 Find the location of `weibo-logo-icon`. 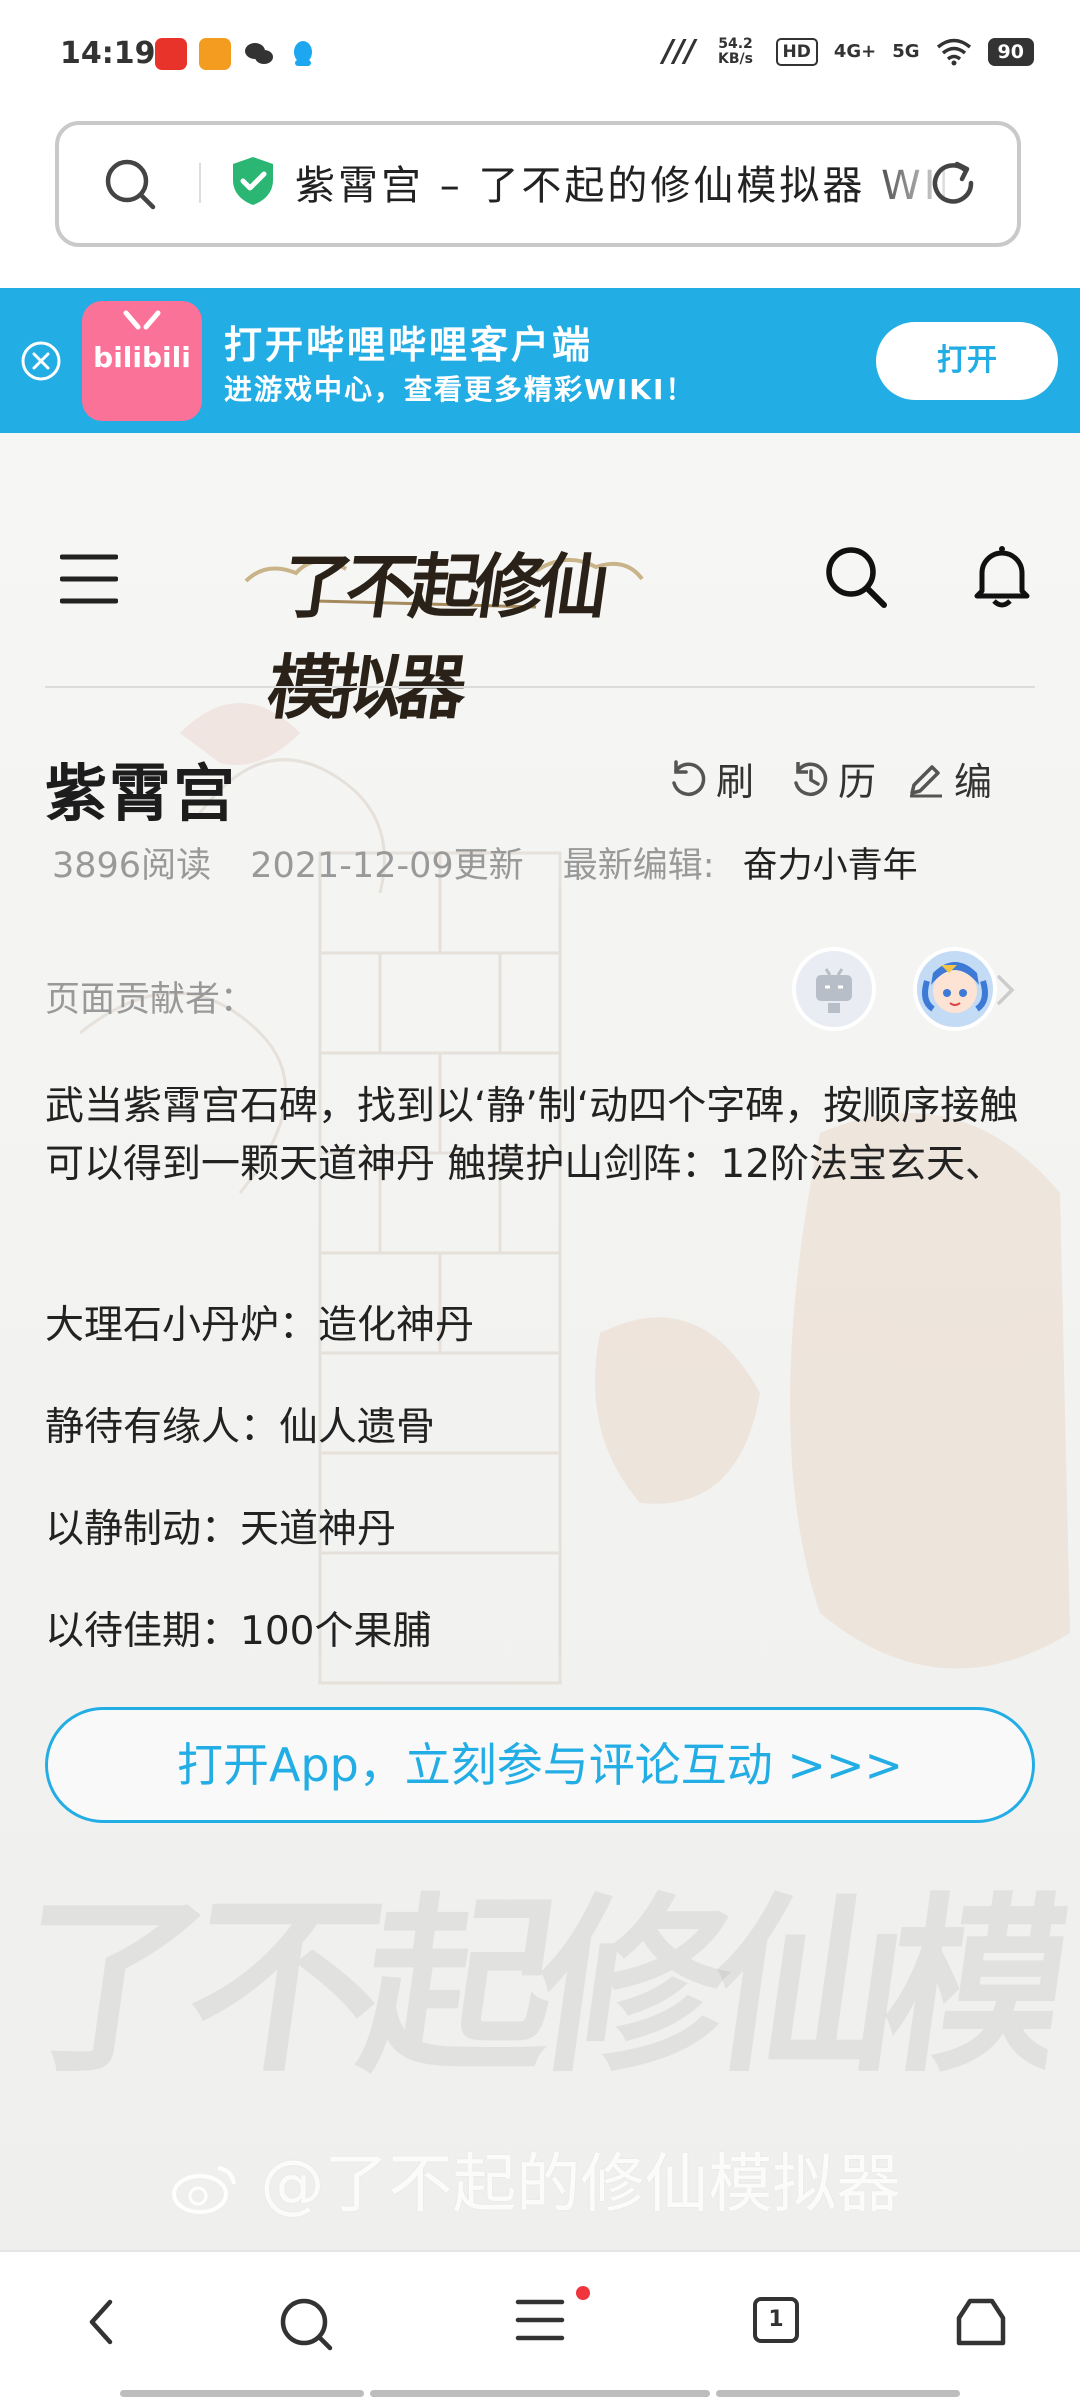

weibo-logo-icon is located at coordinates (204, 2190).